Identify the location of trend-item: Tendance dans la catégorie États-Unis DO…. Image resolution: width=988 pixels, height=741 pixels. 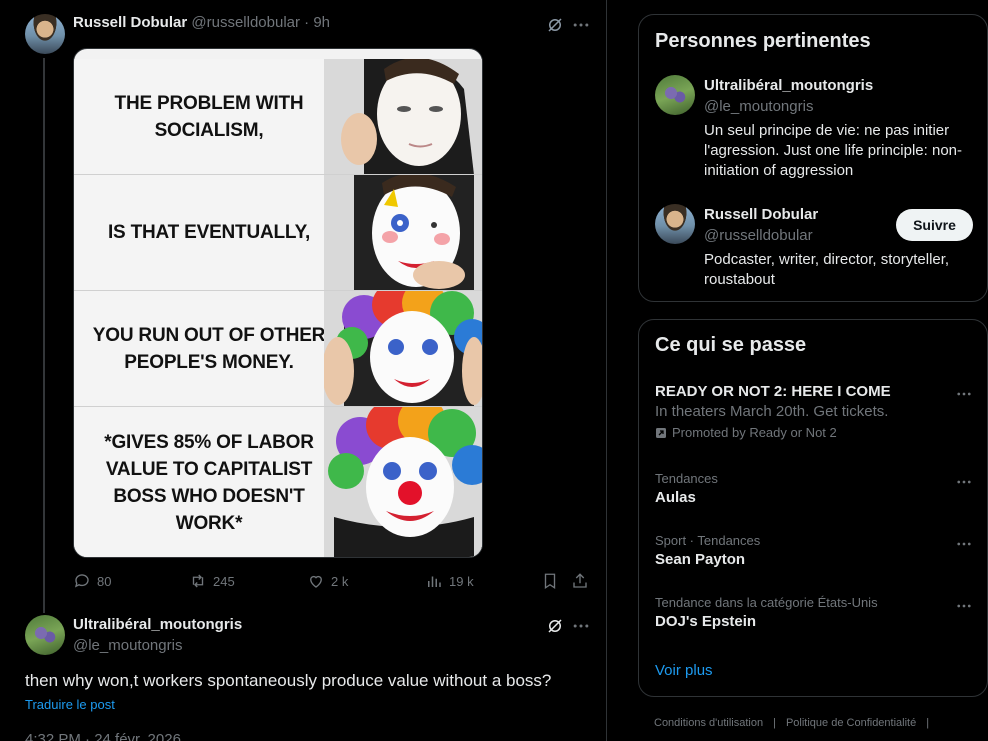
(815, 612).